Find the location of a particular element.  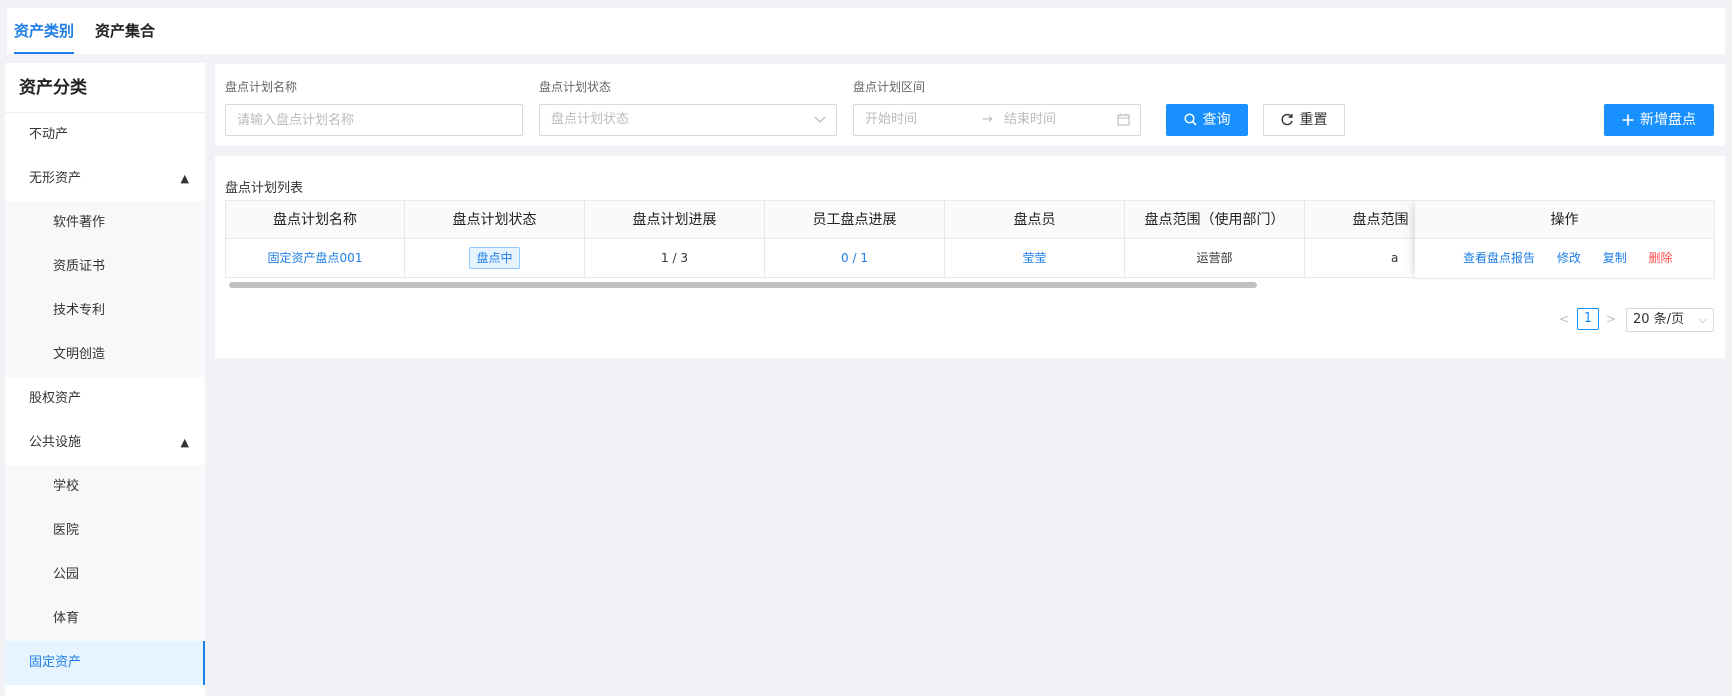

table-row: 固定资产盘点001 盘点中 1 / 3 0 / 1 莹莹 运营部 a is located at coordinates (855, 258).